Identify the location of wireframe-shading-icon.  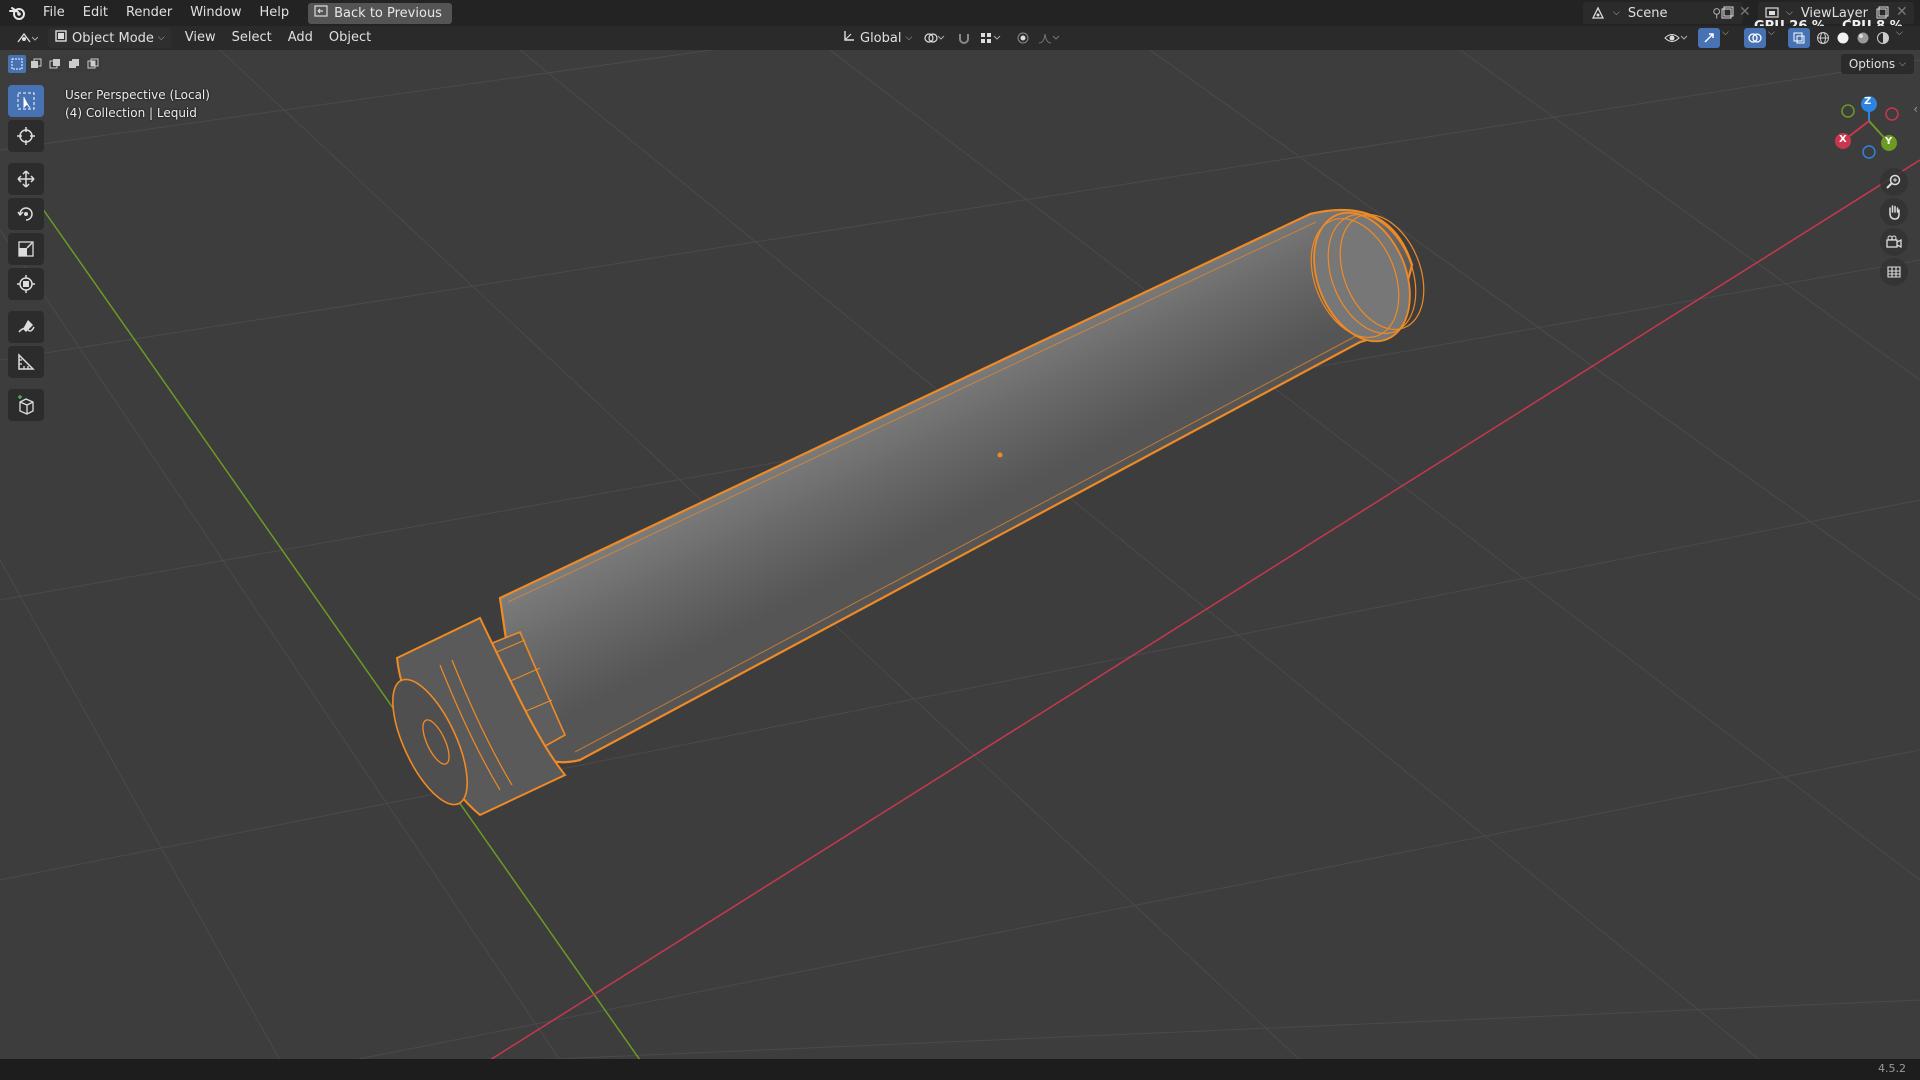
(1823, 38).